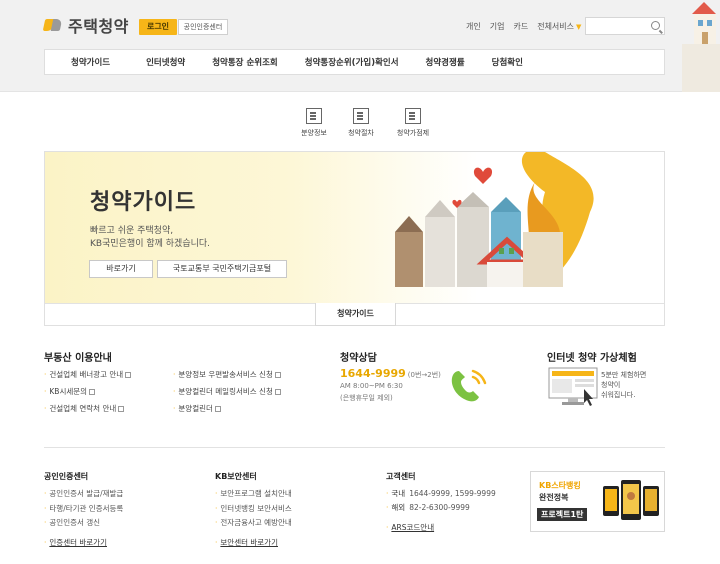  What do you see at coordinates (83, 493) in the screenshot?
I see `cert-item-issue: · 공인인증서 발급/재발급` at bounding box center [83, 493].